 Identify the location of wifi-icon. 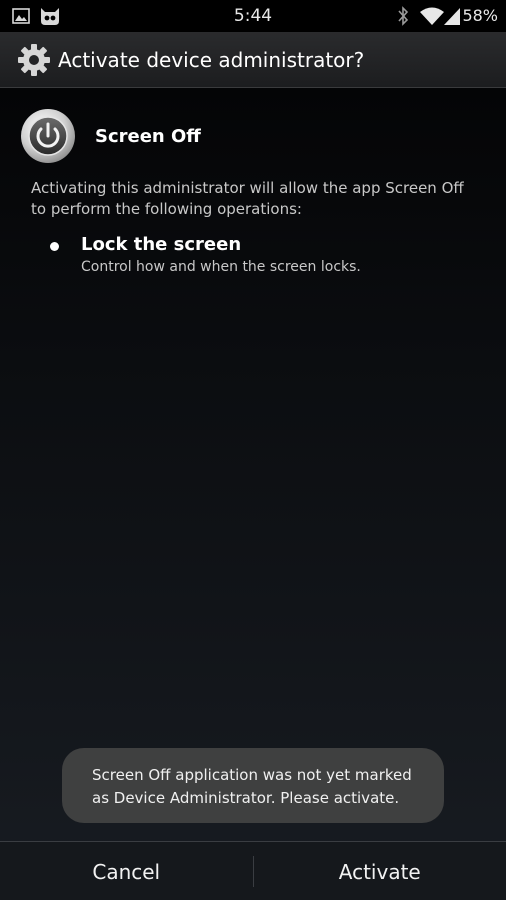
(432, 16).